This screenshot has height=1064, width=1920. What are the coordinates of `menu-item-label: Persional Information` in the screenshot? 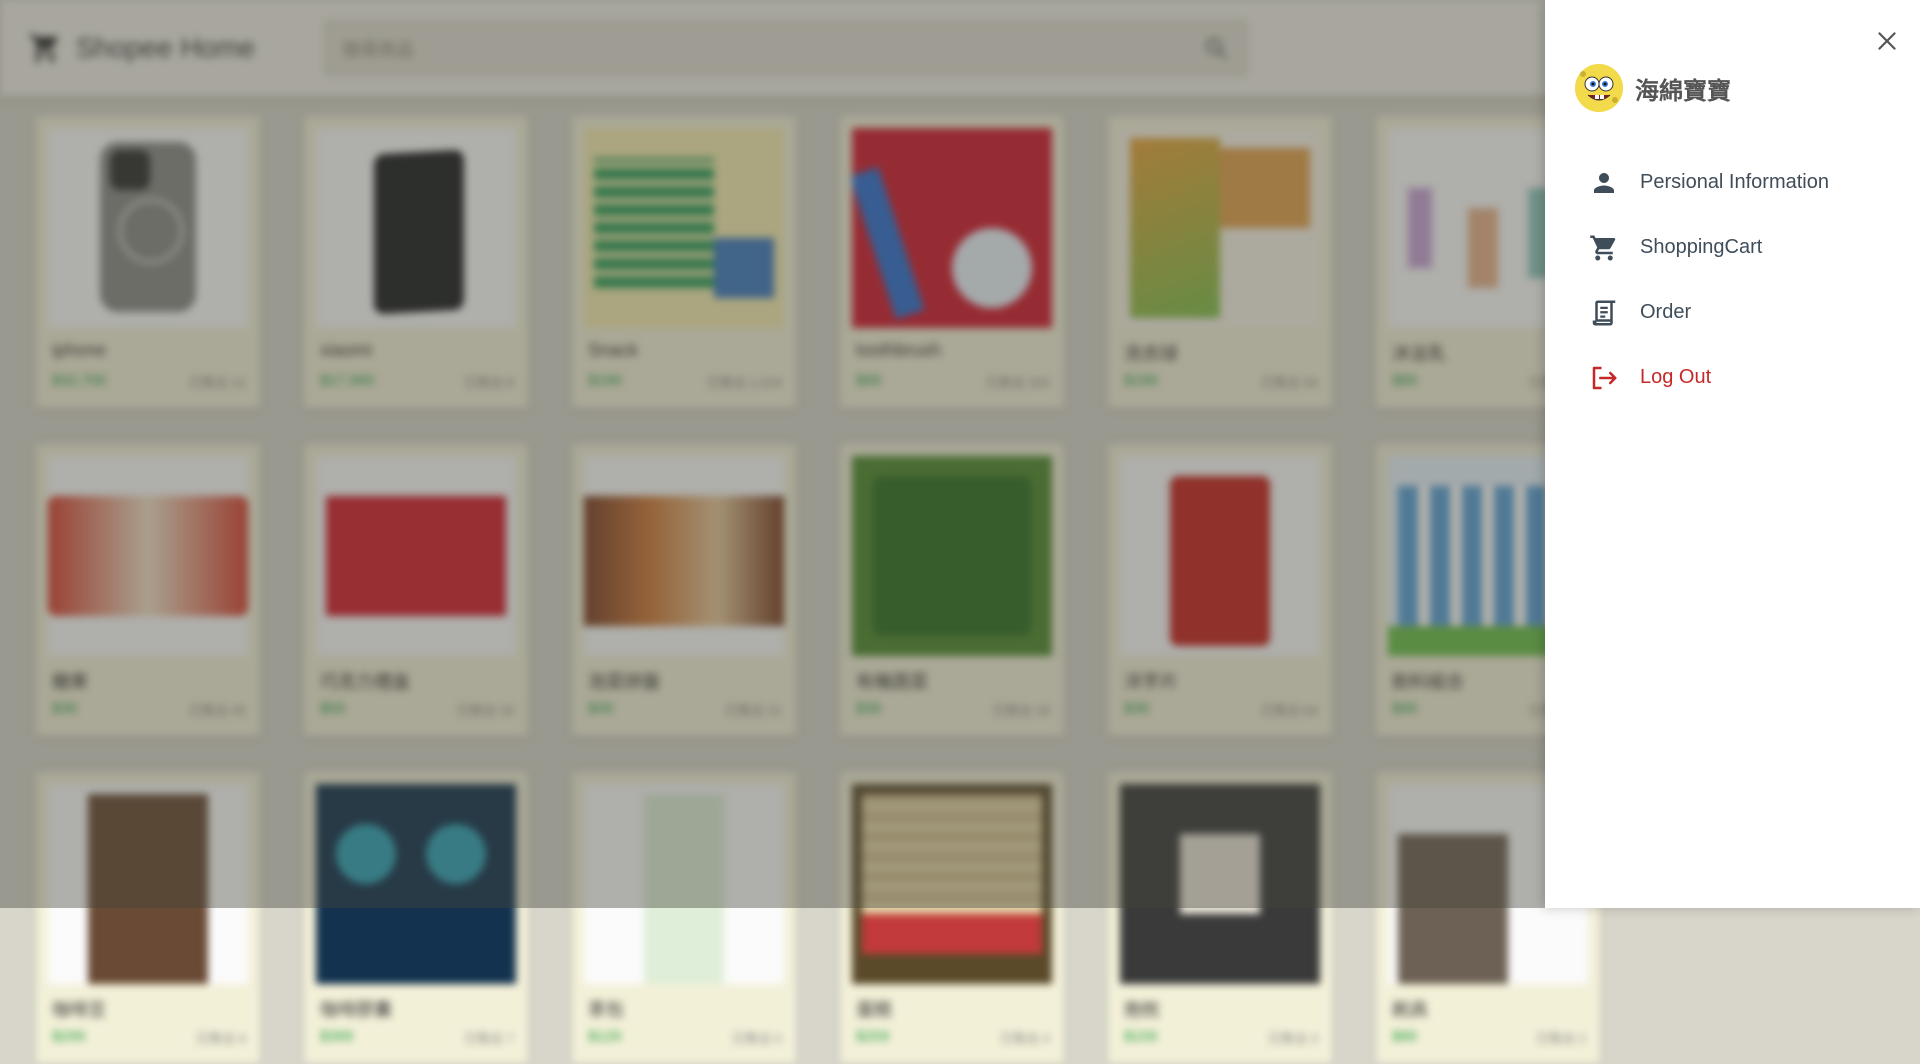 It's located at (1734, 182).